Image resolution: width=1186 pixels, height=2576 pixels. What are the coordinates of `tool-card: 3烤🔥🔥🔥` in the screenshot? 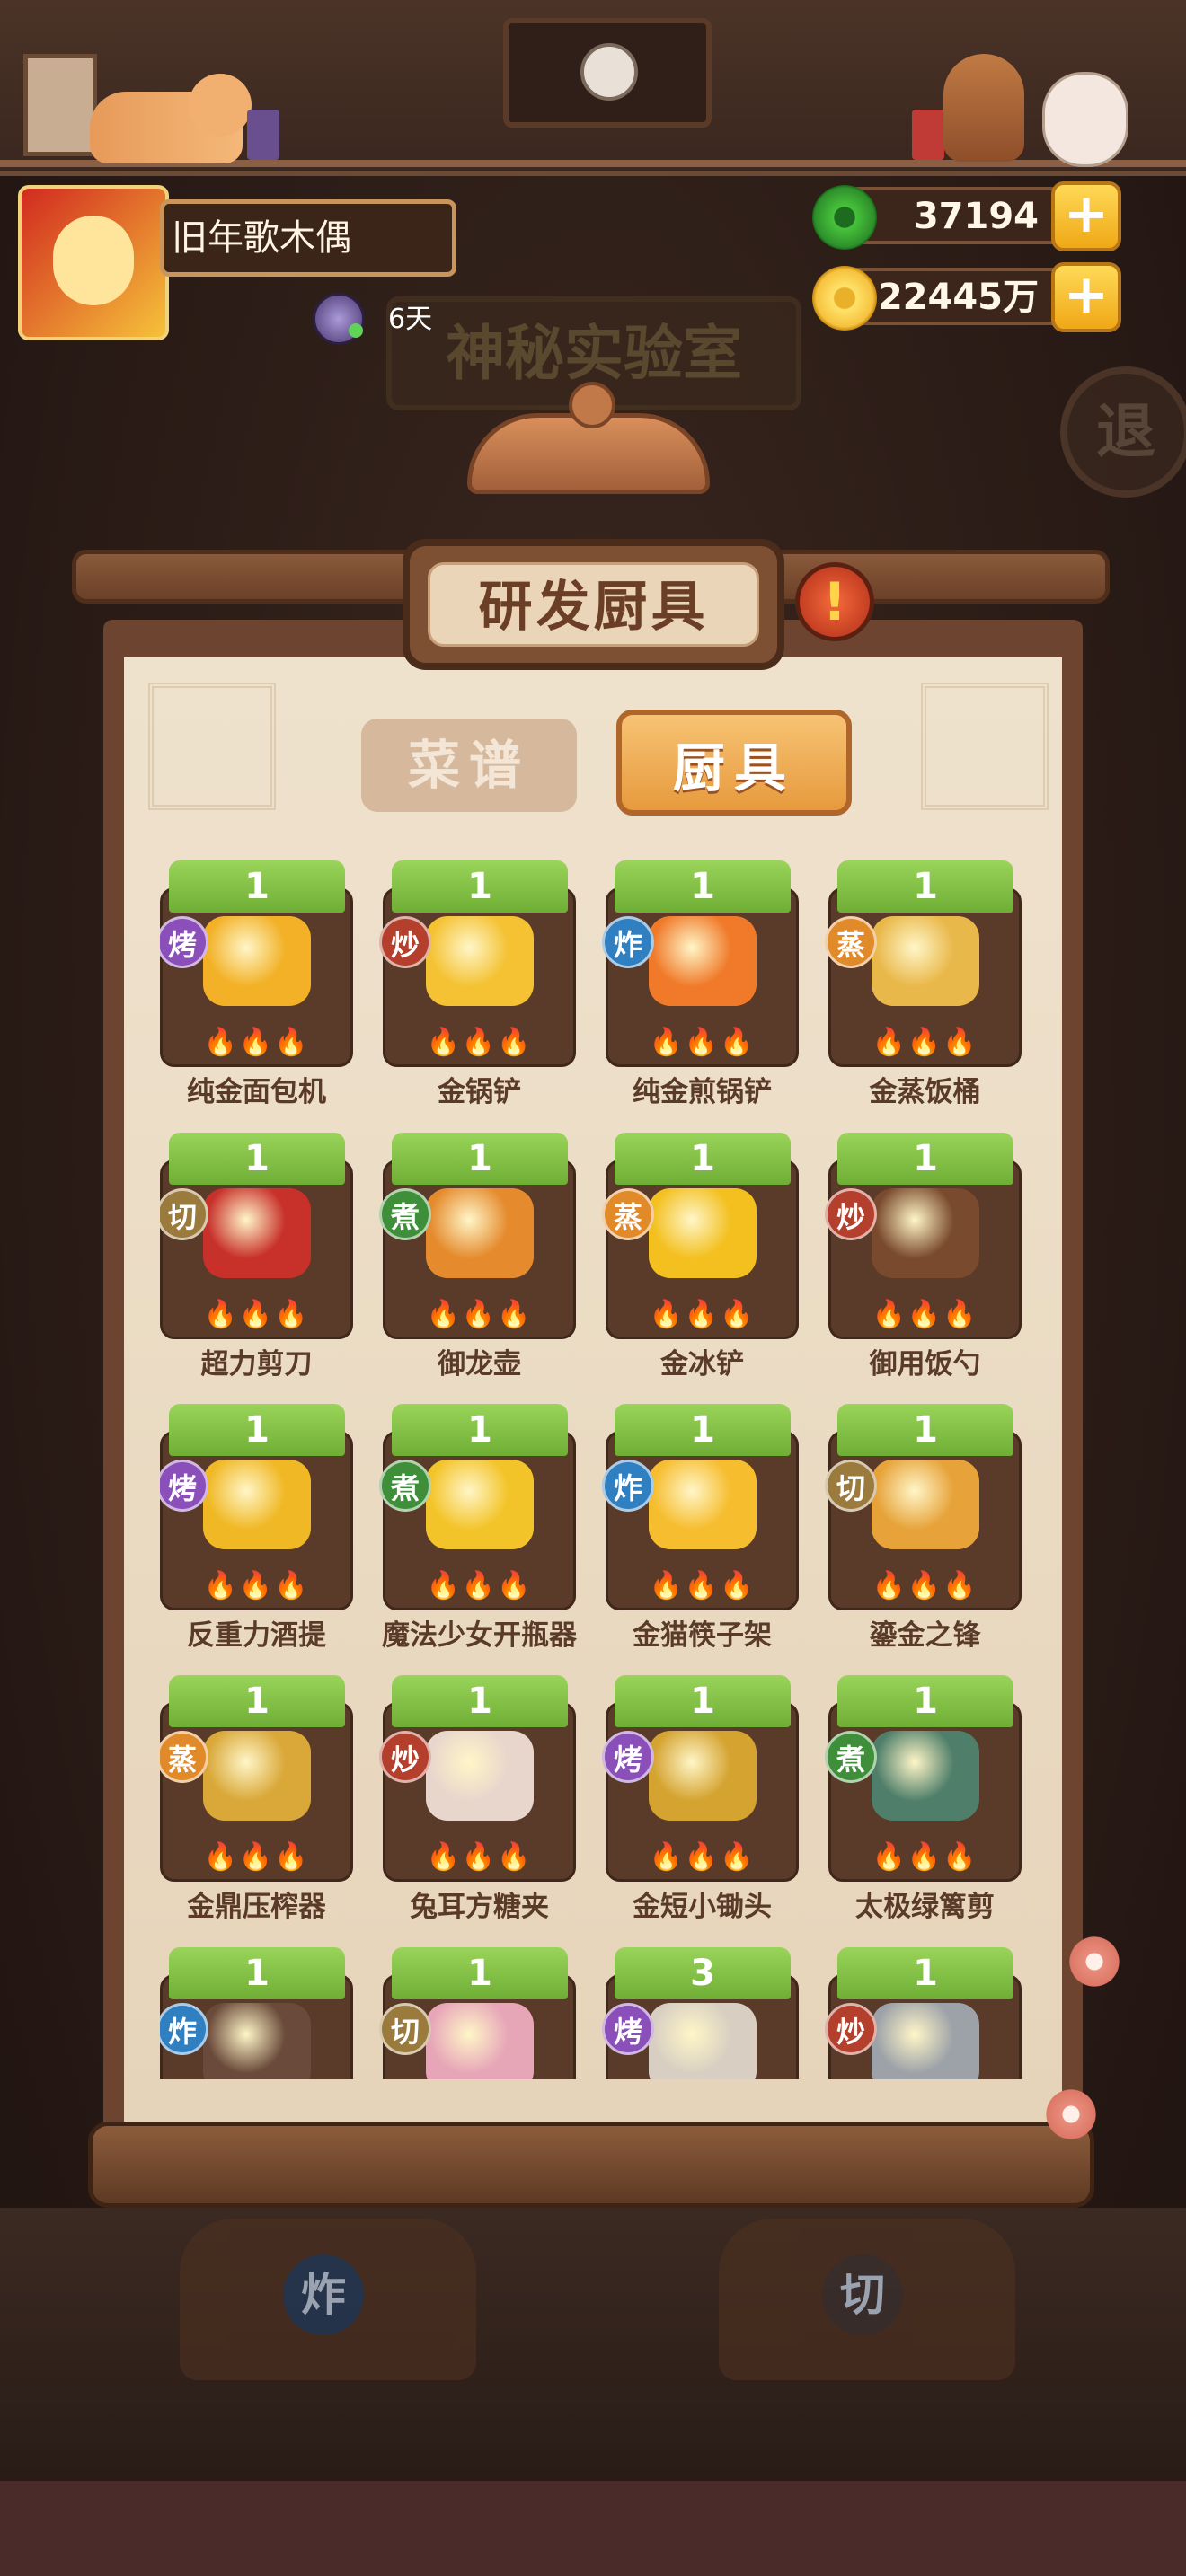 It's located at (700, 2013).